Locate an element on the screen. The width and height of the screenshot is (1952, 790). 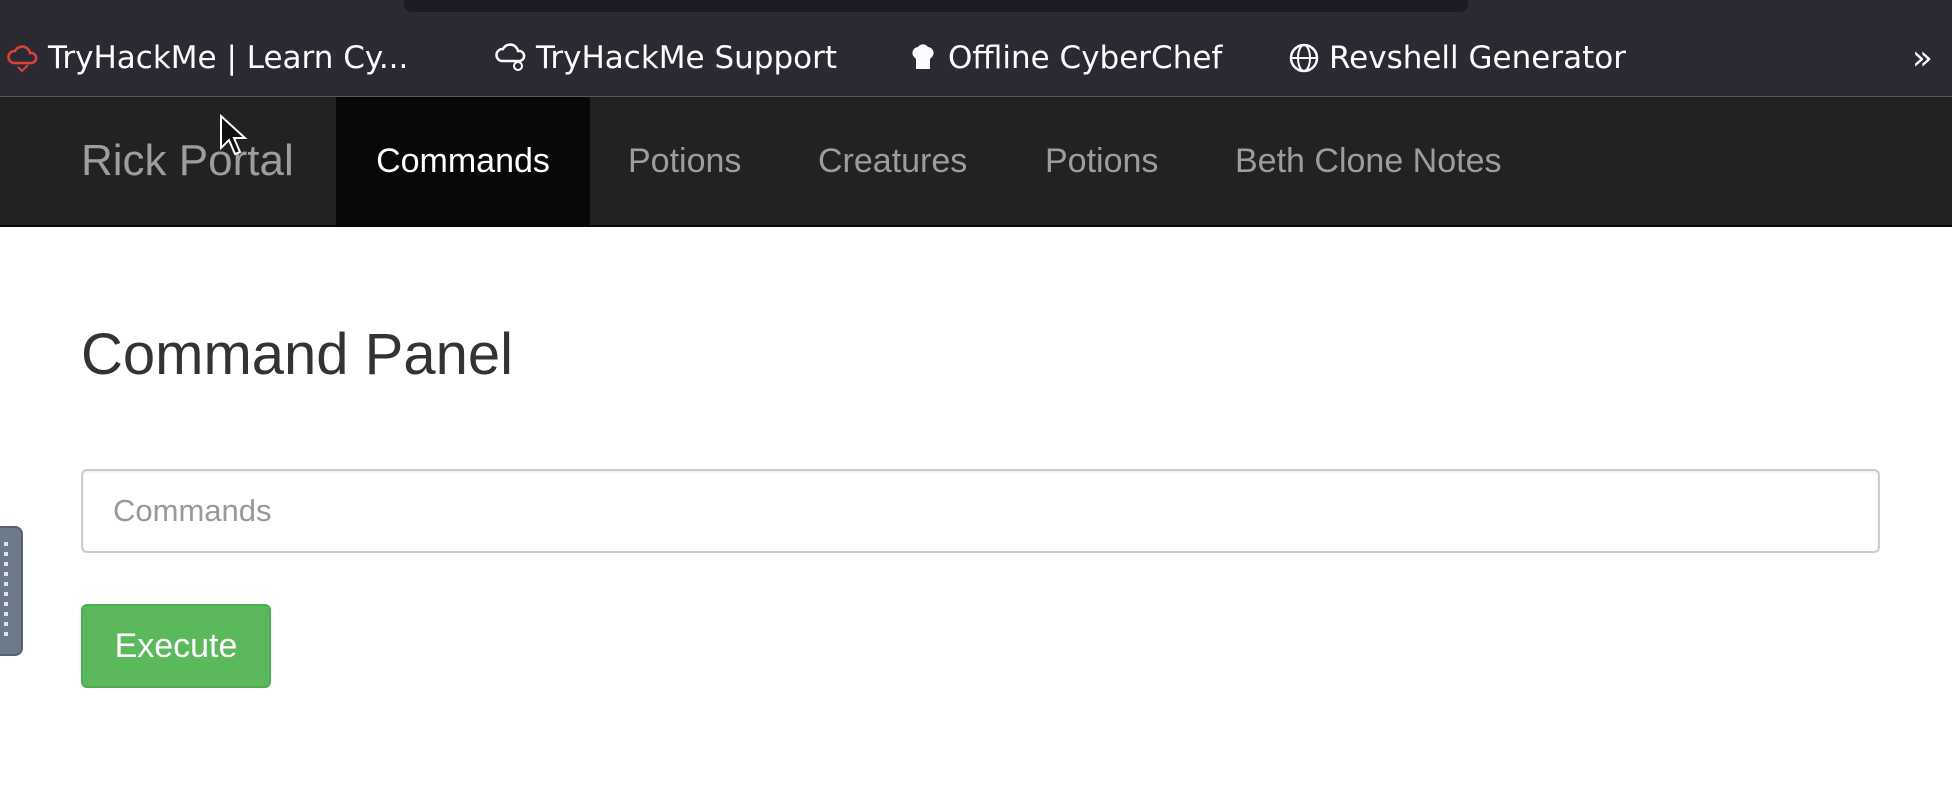
bookmark-offline-cyberchef: Offline CyberChef is located at coordinates (1064, 58).